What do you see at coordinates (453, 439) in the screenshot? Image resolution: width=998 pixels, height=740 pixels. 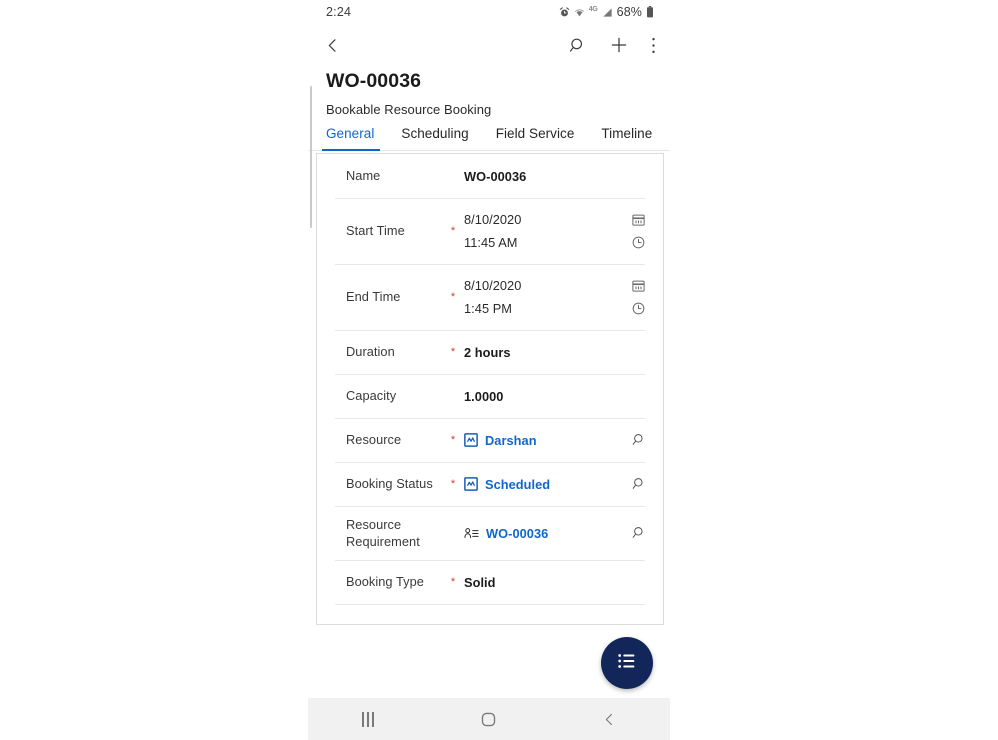 I see `required-marker-resource: *` at bounding box center [453, 439].